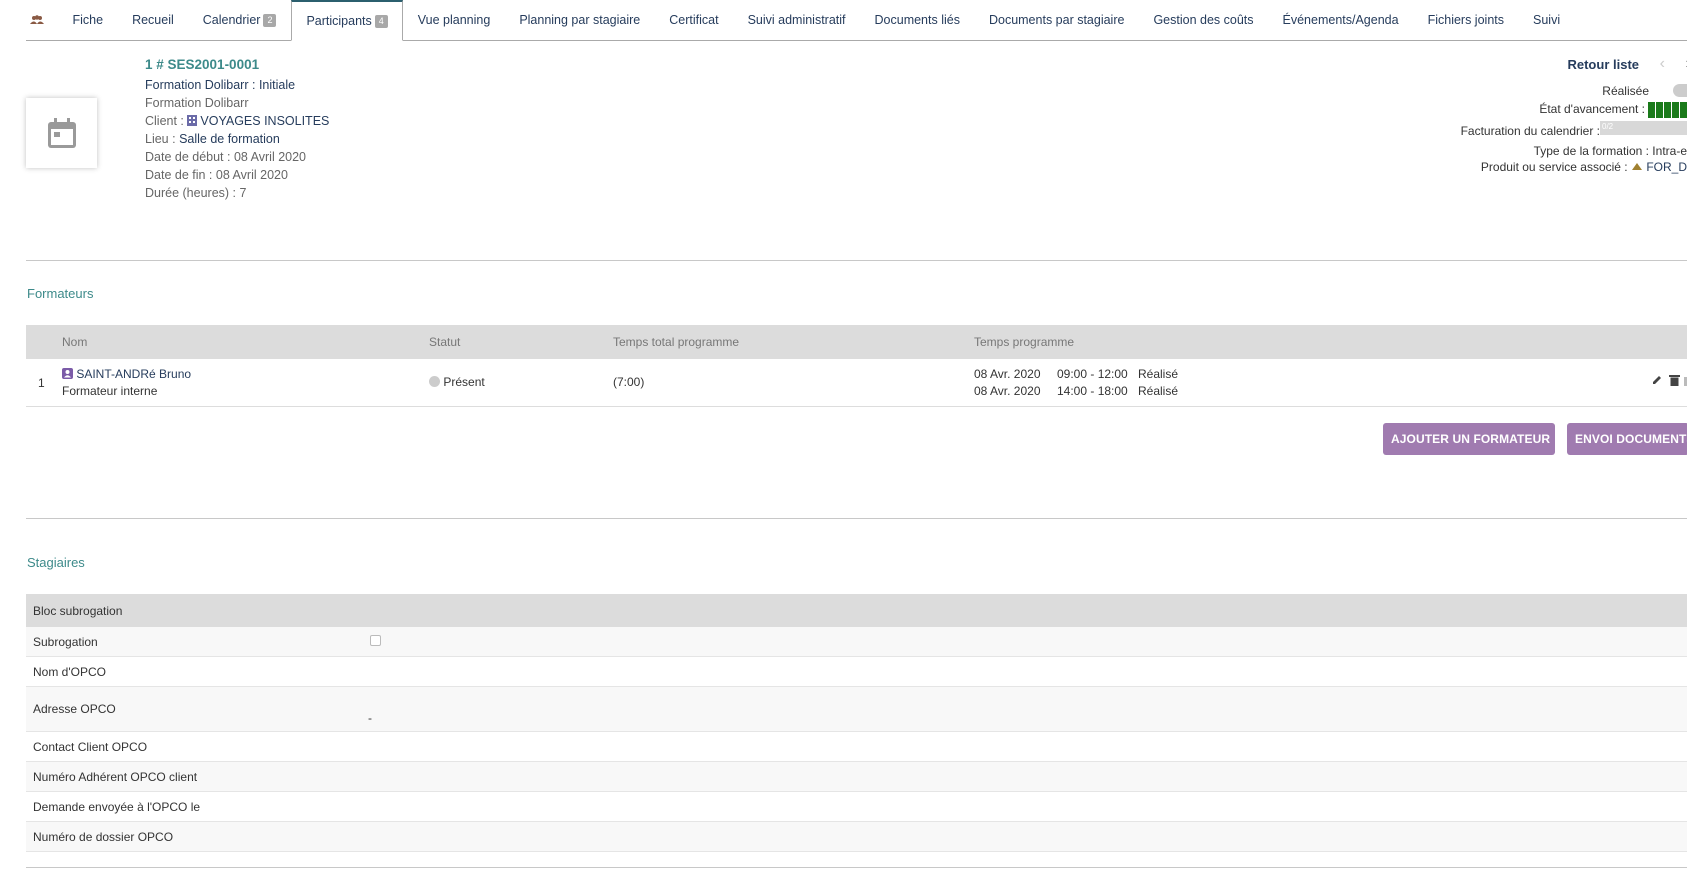 The height and width of the screenshot is (869, 1687). I want to click on tab-label: Événements/Agenda, so click(1340, 20).